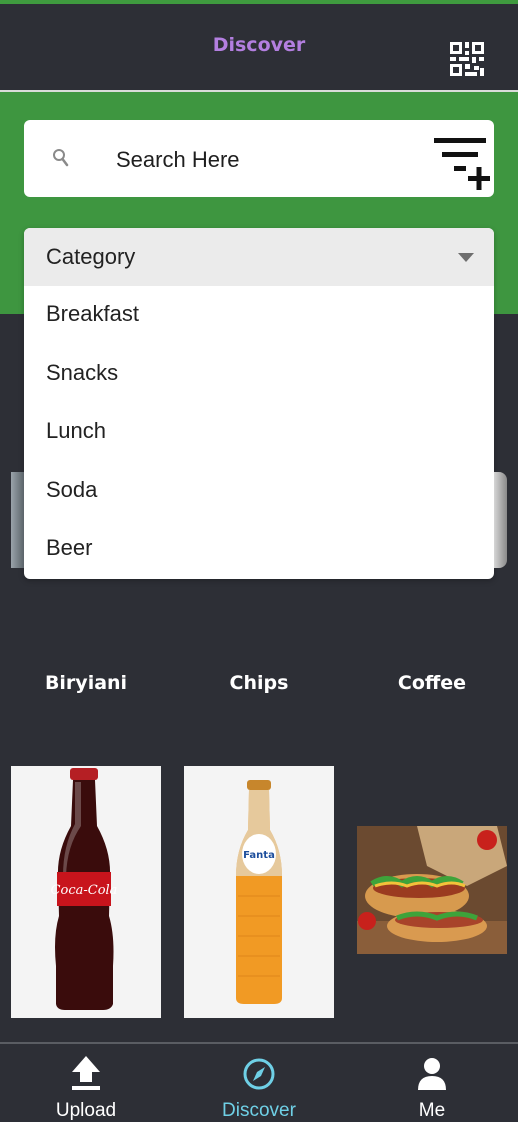 This screenshot has height=1122, width=518. Describe the element at coordinates (259, 257) in the screenshot. I see `category-dropdown-header: Category` at that location.